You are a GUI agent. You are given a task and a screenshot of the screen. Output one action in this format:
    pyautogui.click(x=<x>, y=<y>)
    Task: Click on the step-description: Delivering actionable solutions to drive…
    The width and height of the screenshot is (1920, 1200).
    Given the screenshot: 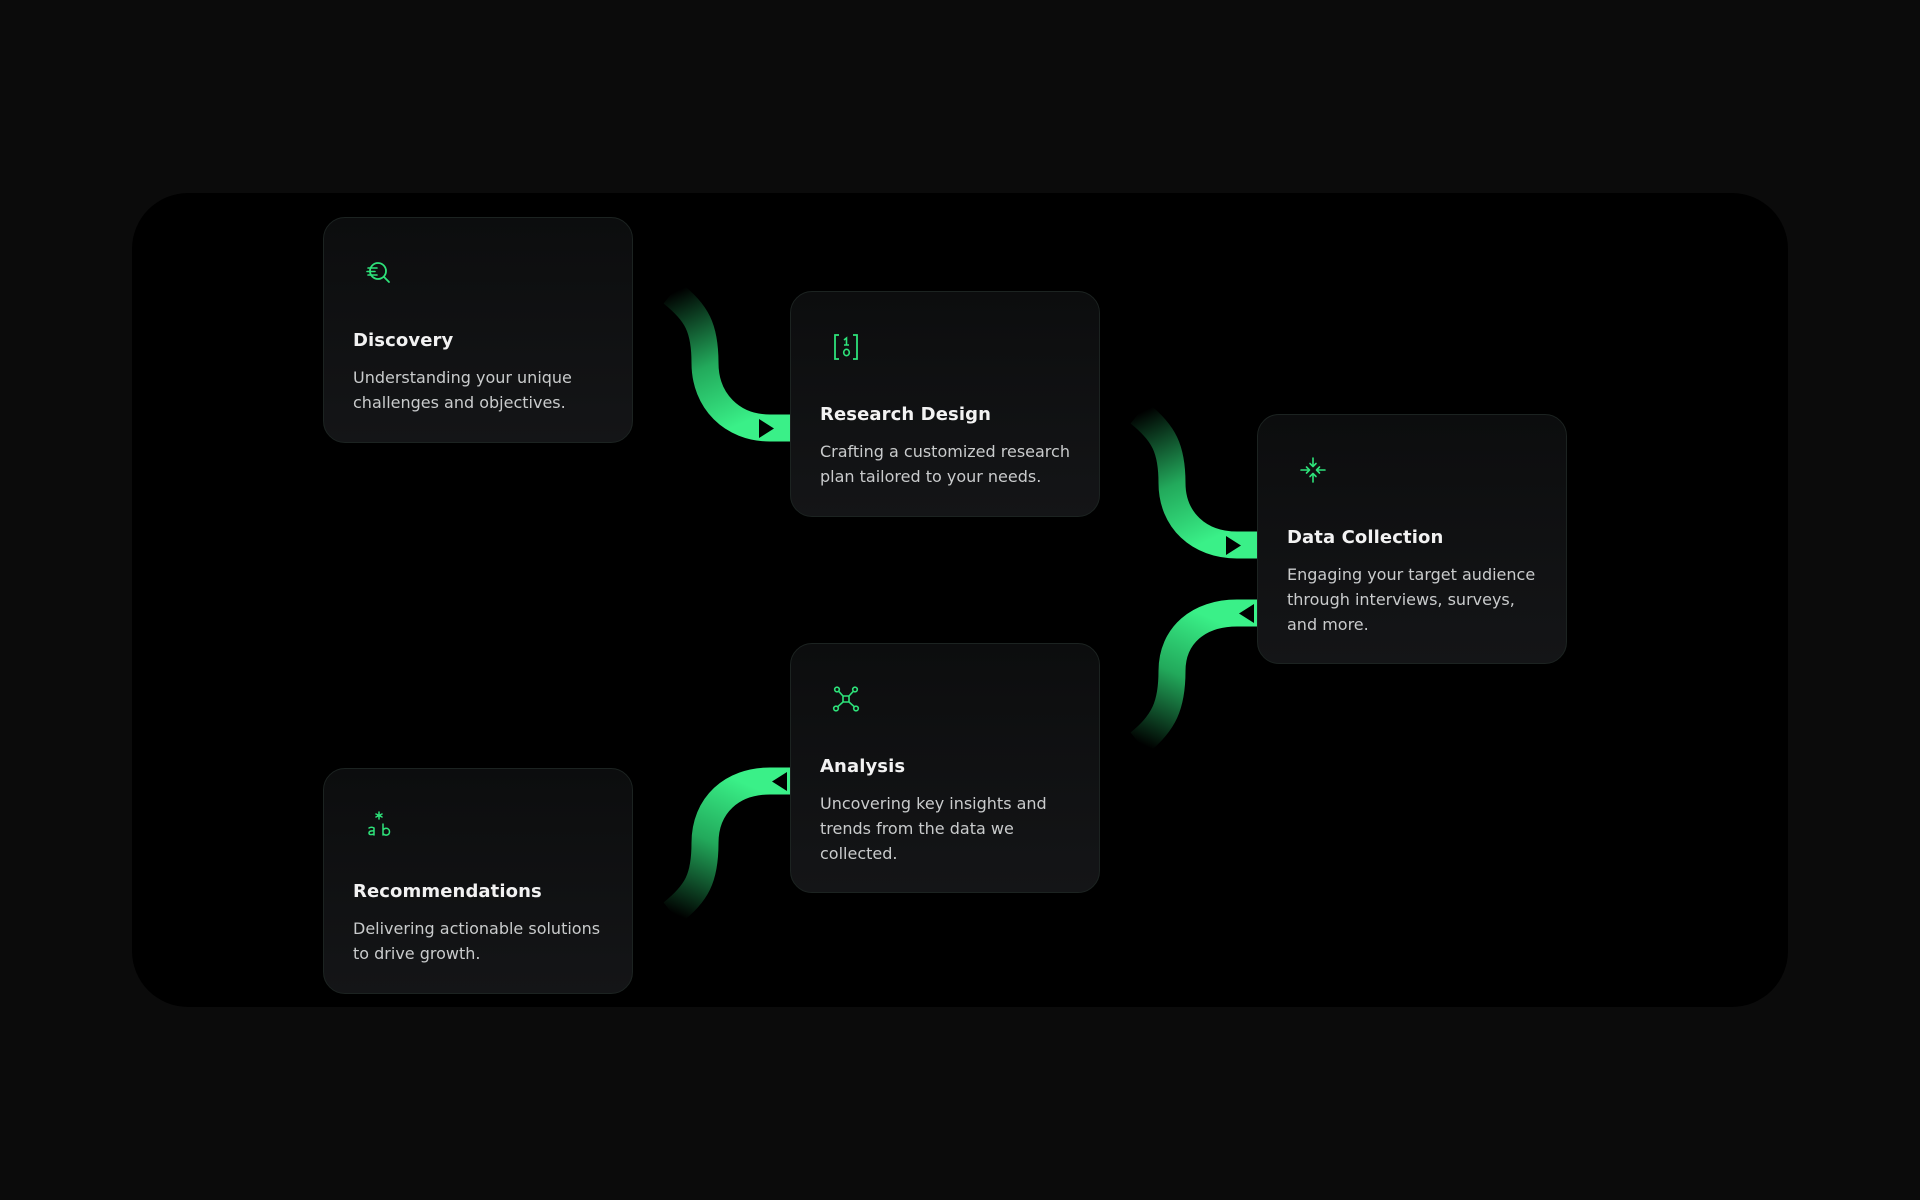 What is the action you would take?
    pyautogui.click(x=477, y=941)
    